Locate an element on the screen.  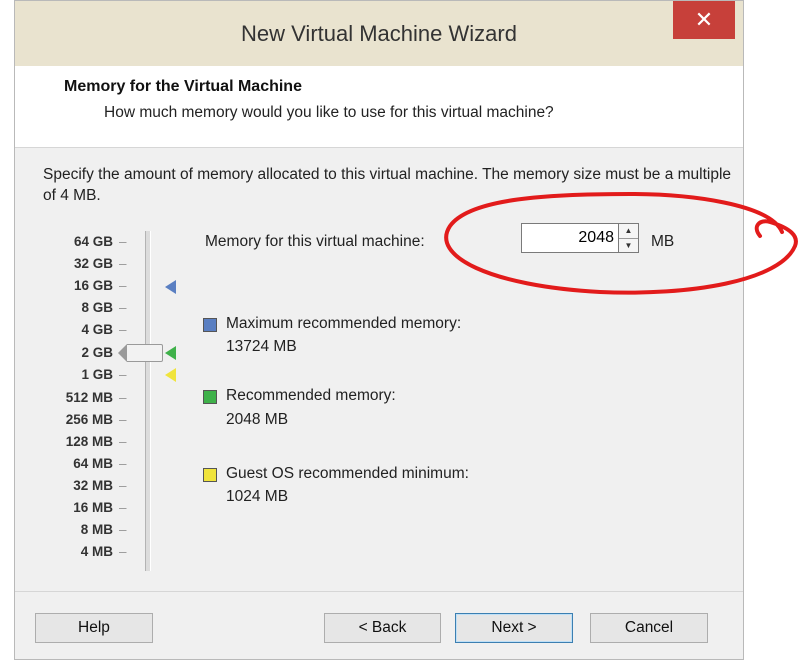
page-title: Memory for the Virtual Machine is located at coordinates (183, 86).